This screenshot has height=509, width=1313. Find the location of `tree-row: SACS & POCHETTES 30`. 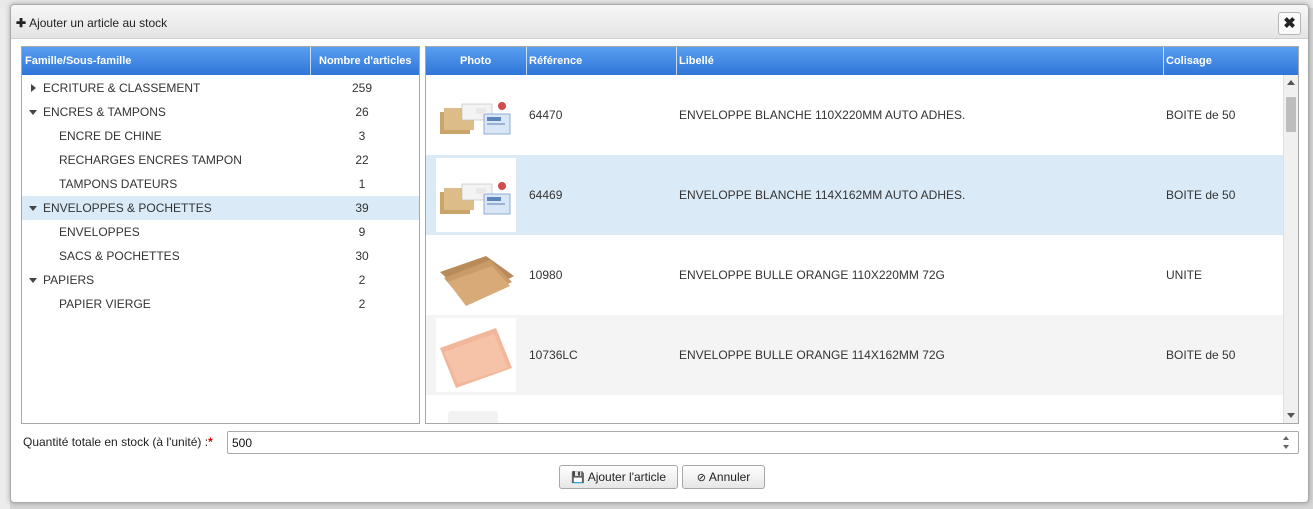

tree-row: SACS & POCHETTES 30 is located at coordinates (220, 256).